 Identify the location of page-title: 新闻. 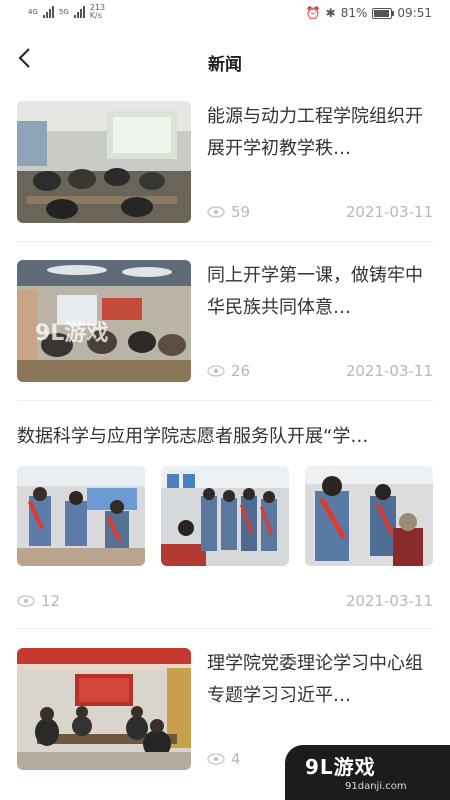
(225, 65).